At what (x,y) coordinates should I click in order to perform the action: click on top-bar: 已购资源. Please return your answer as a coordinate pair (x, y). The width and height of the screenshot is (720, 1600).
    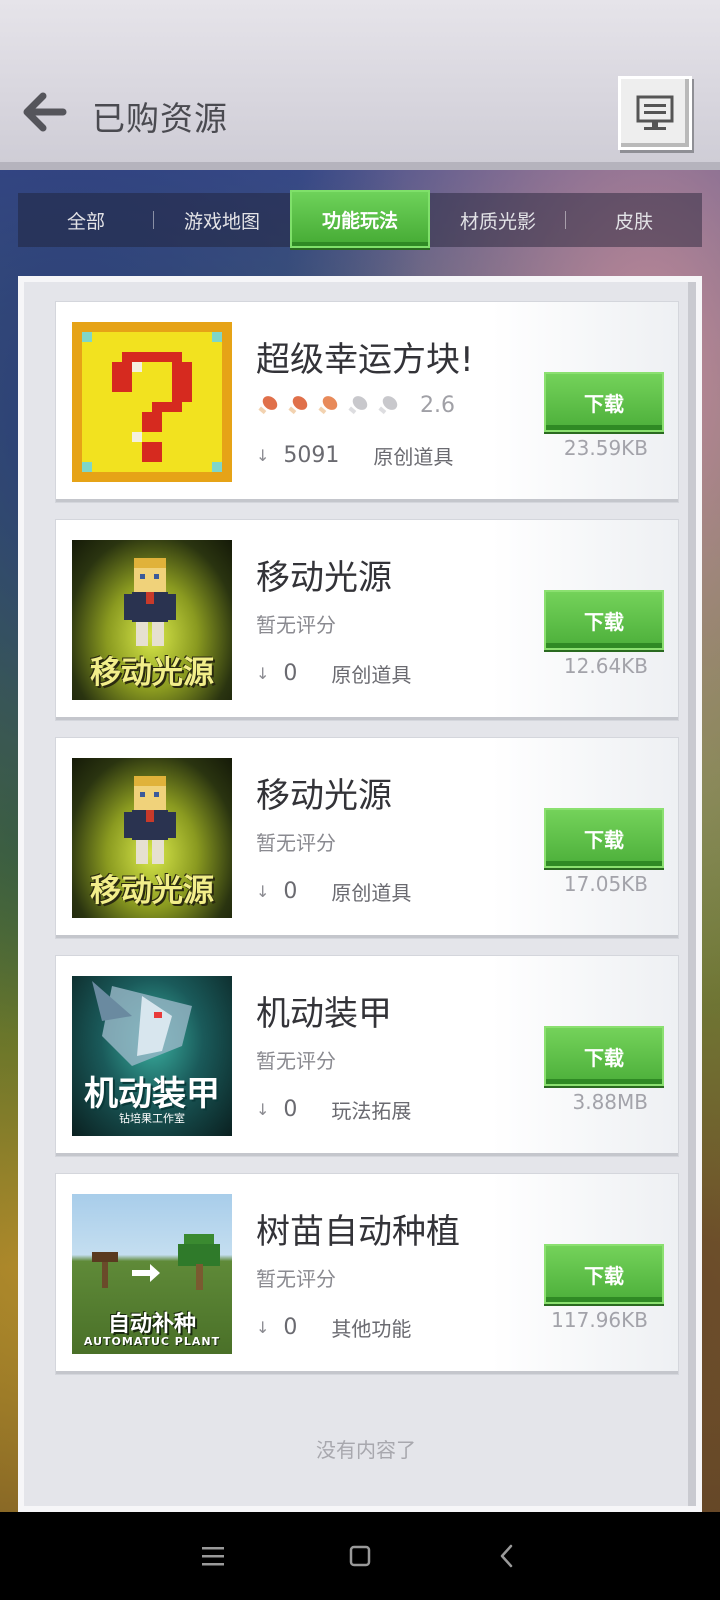
    Looking at the image, I should click on (360, 85).